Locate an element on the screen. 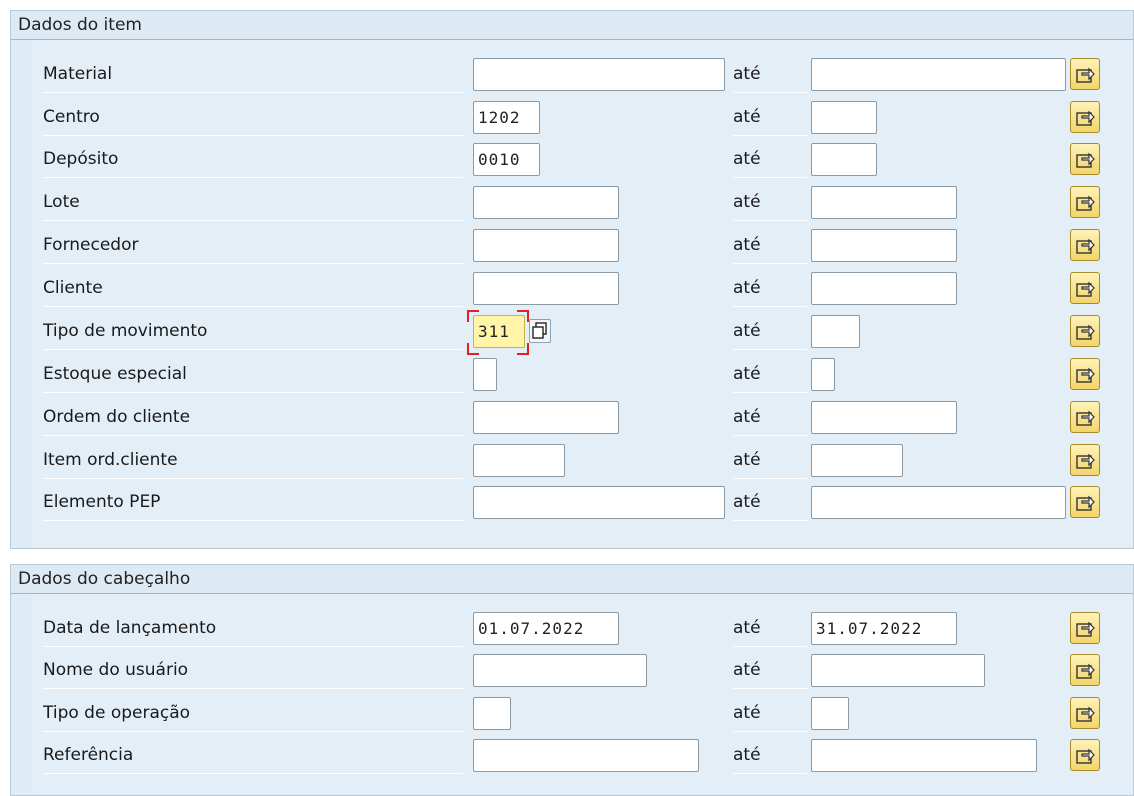  cliente-to-input is located at coordinates (884, 288).